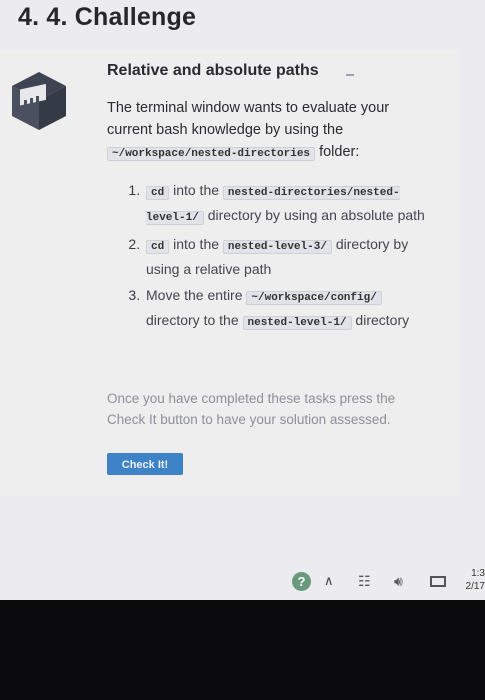 This screenshot has height=700, width=485. Describe the element at coordinates (107, 17) in the screenshot. I see `page-heading: 4. 4. Challenge` at that location.